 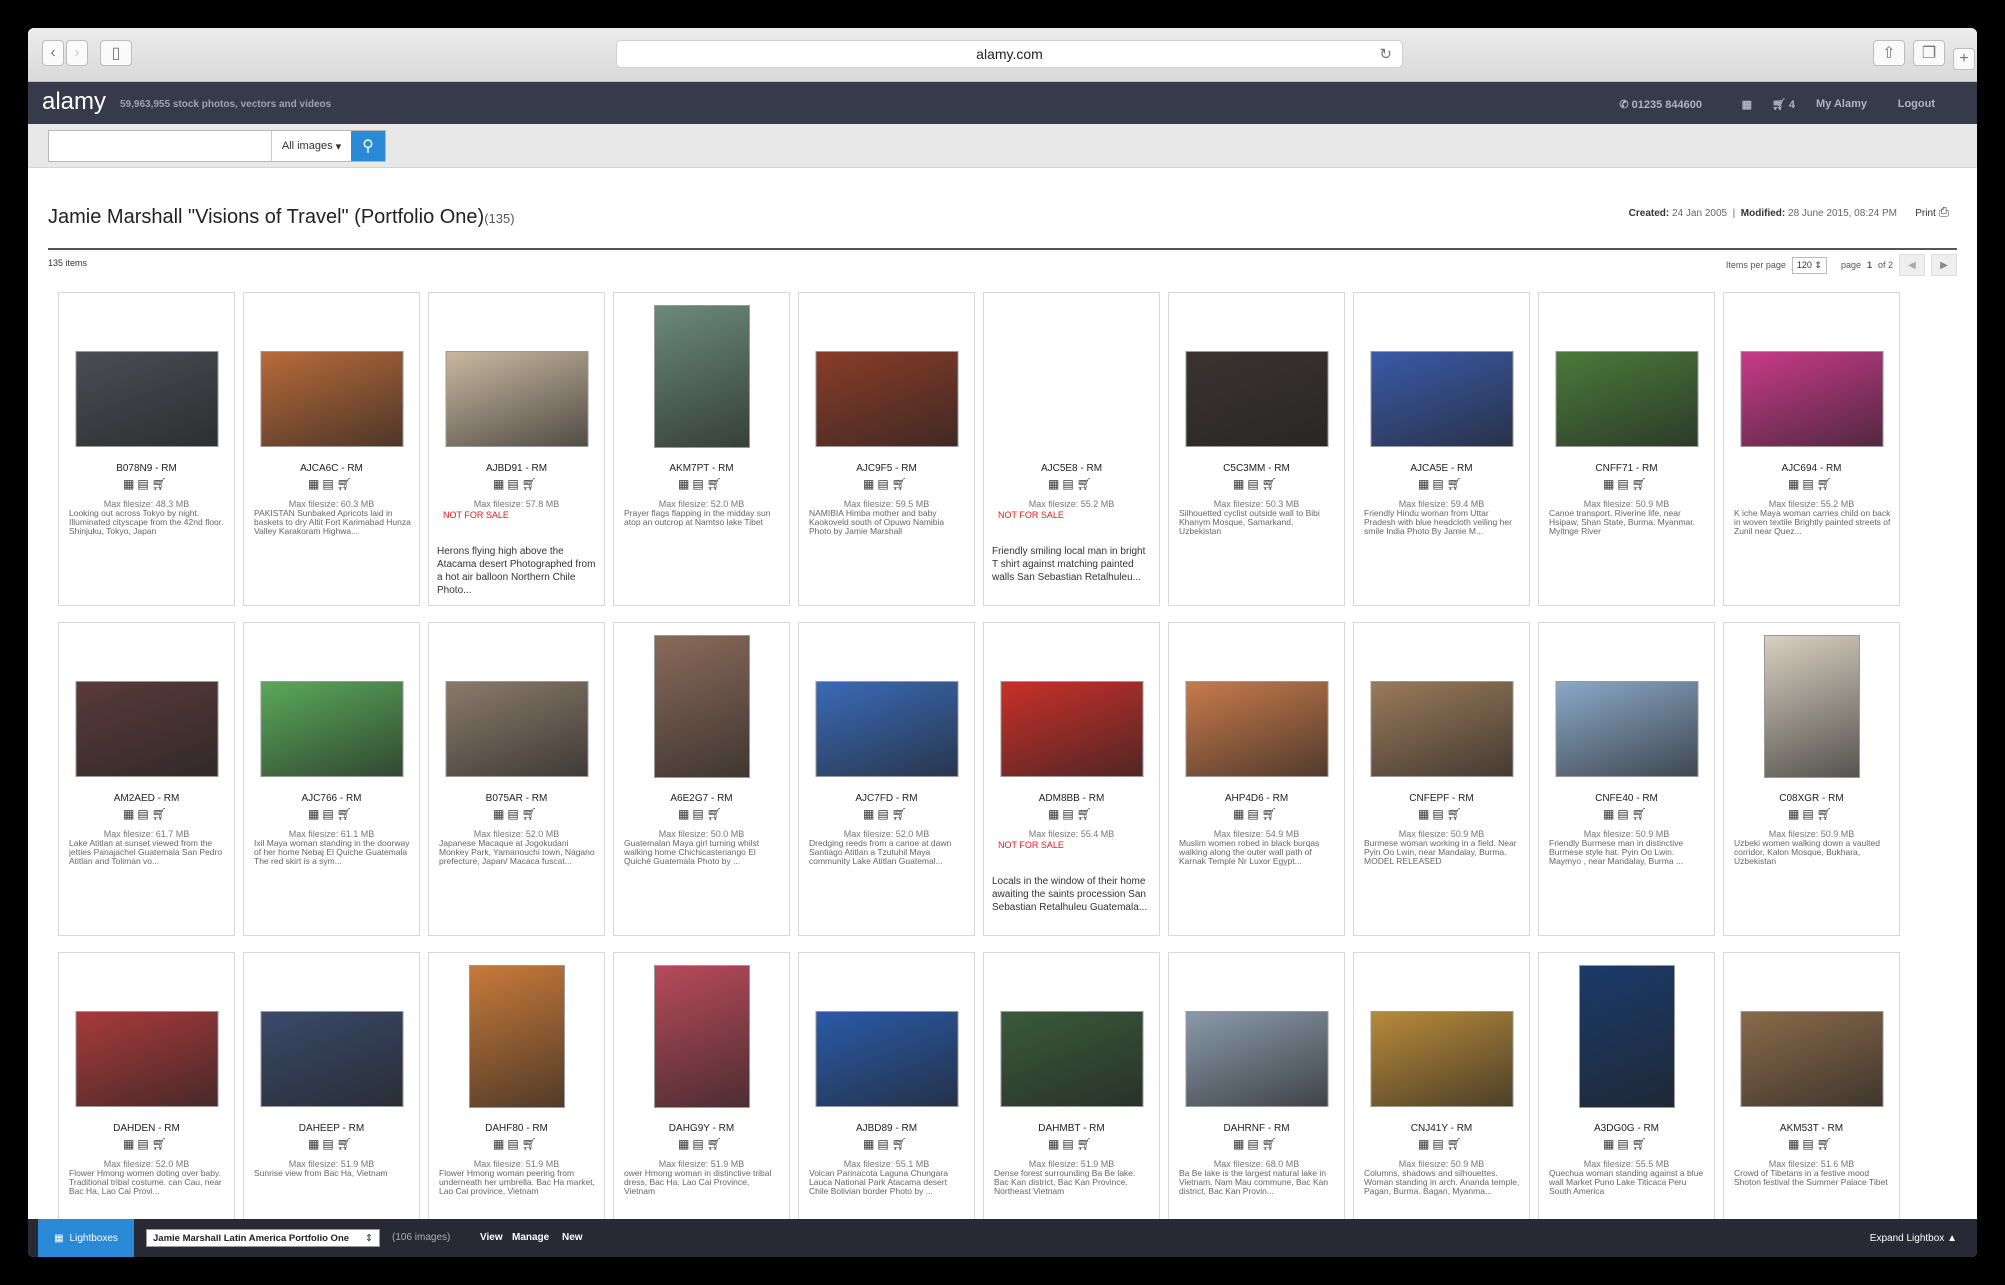 What do you see at coordinates (516, 1128) in the screenshot?
I see `image-id: DAHF80 - RM` at bounding box center [516, 1128].